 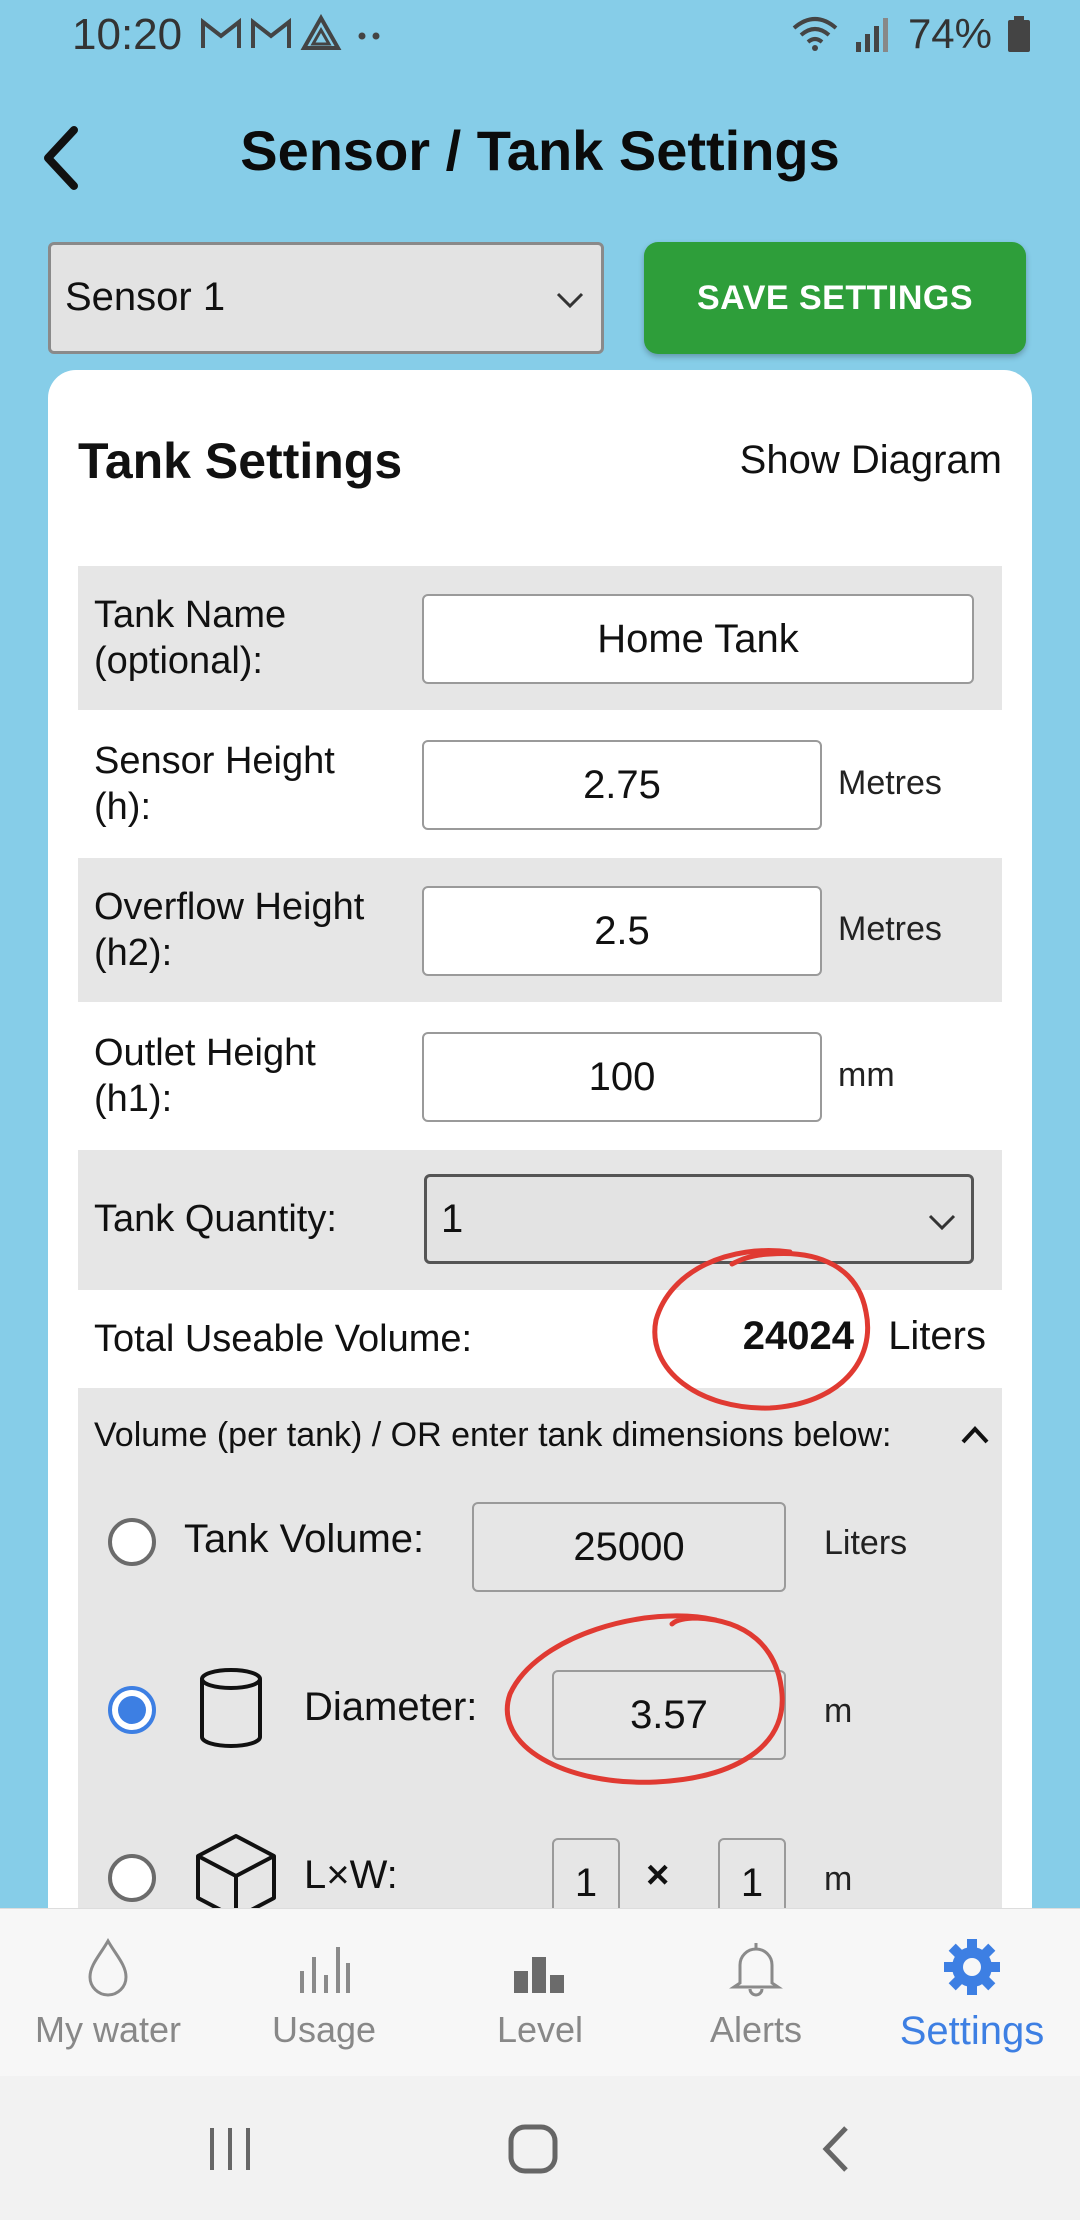 I want to click on tank-volume-label: Tank Volume:, so click(x=304, y=1539).